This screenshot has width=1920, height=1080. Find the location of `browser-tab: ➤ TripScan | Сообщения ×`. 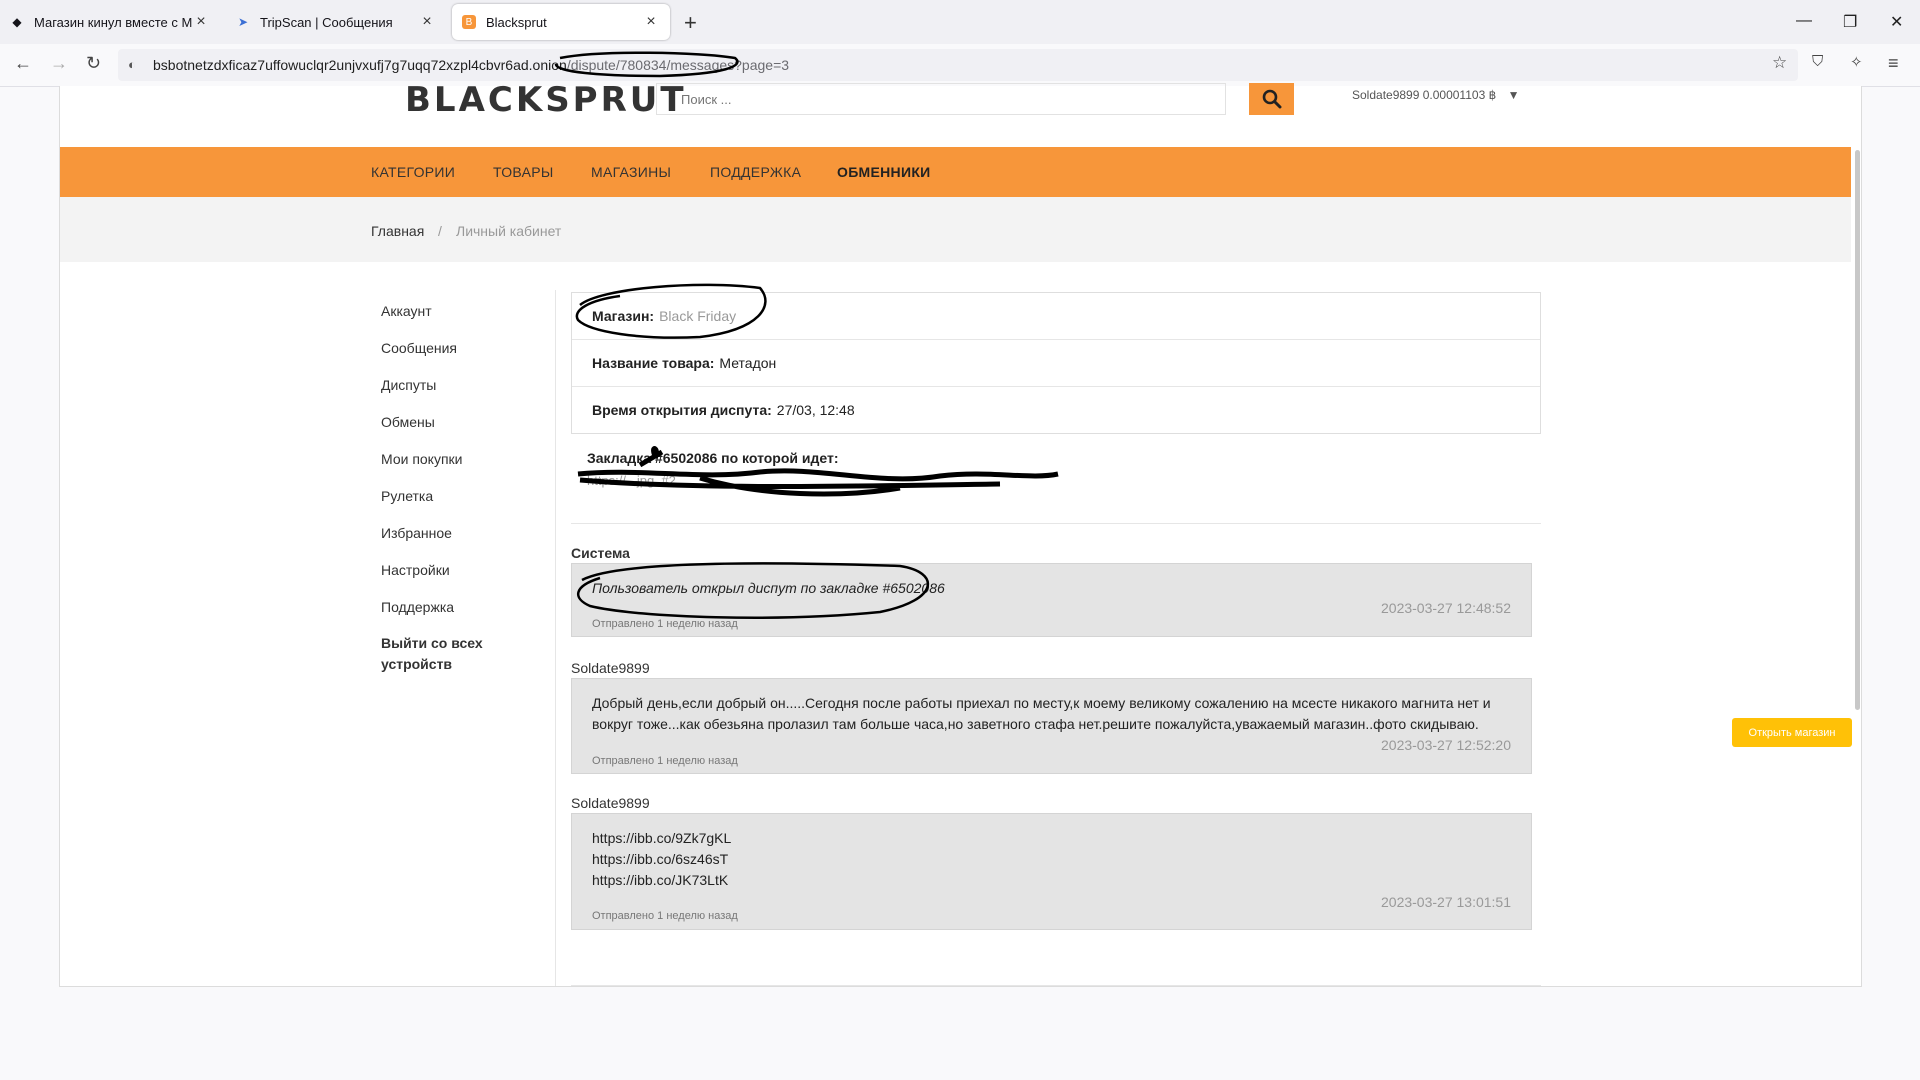

browser-tab: ➤ TripScan | Сообщения × is located at coordinates (336, 22).